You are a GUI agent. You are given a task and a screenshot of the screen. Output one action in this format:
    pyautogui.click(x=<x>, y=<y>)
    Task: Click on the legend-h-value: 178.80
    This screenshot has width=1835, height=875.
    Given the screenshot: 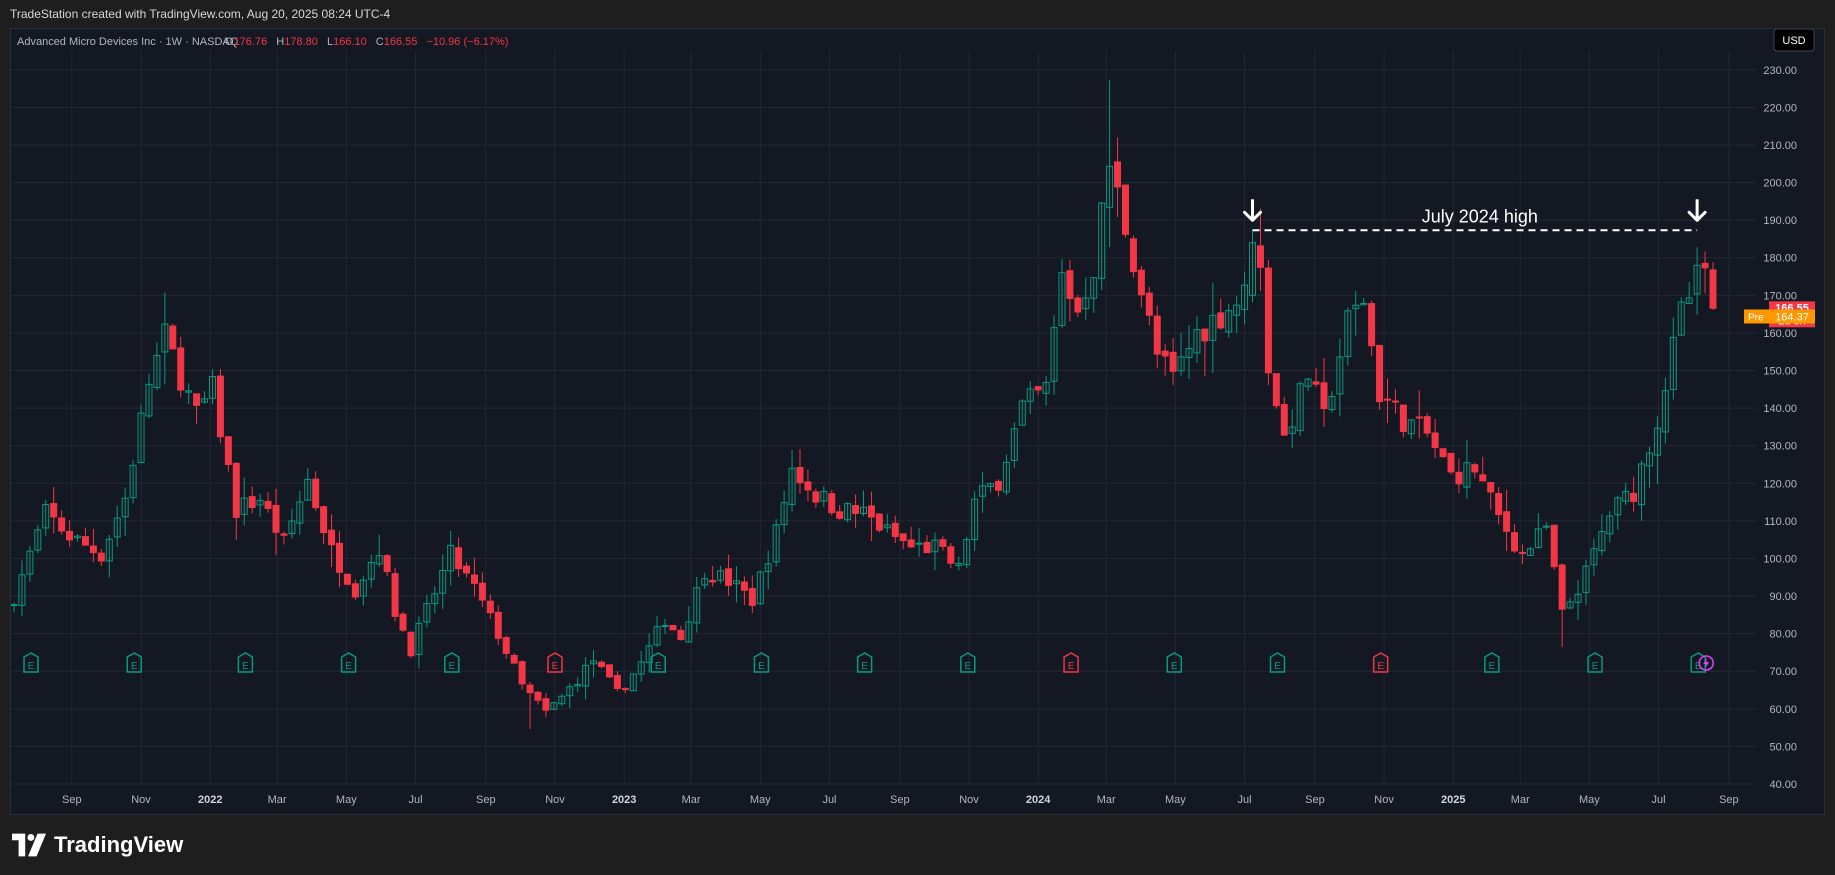 What is the action you would take?
    pyautogui.click(x=301, y=42)
    